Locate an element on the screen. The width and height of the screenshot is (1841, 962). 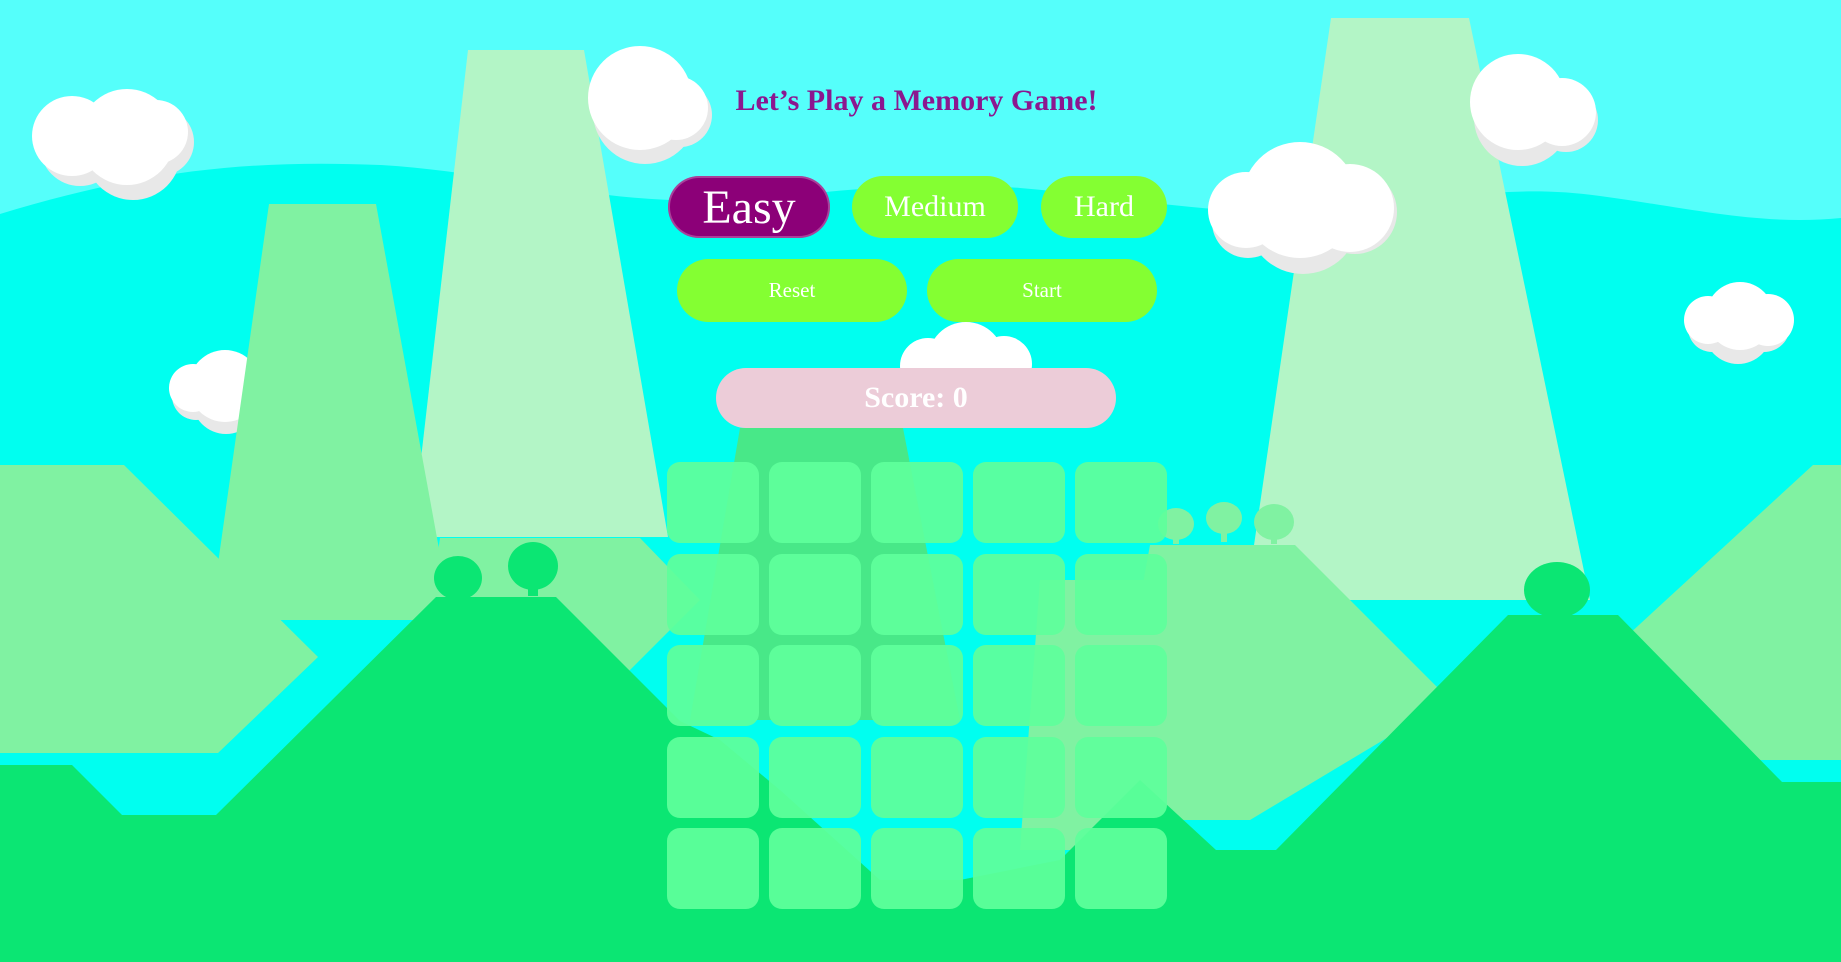
start-button: Start is located at coordinates (1042, 290).